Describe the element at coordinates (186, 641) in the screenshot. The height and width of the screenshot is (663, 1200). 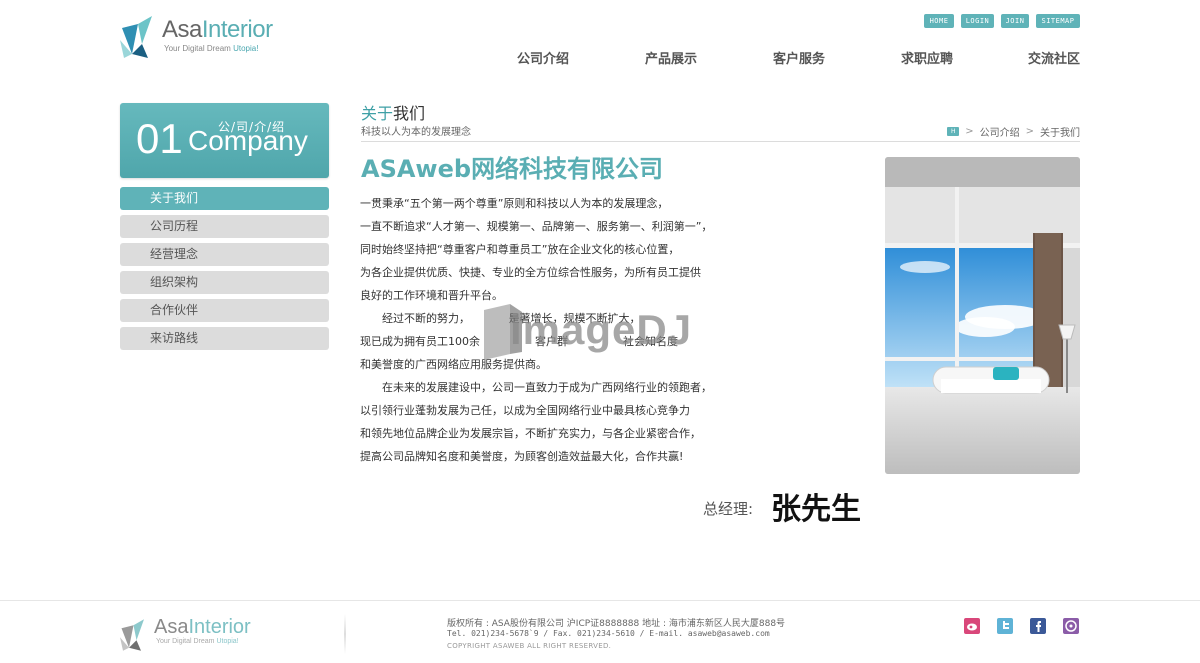
I see `footer-tagline-text: Your Digital Dream` at that location.